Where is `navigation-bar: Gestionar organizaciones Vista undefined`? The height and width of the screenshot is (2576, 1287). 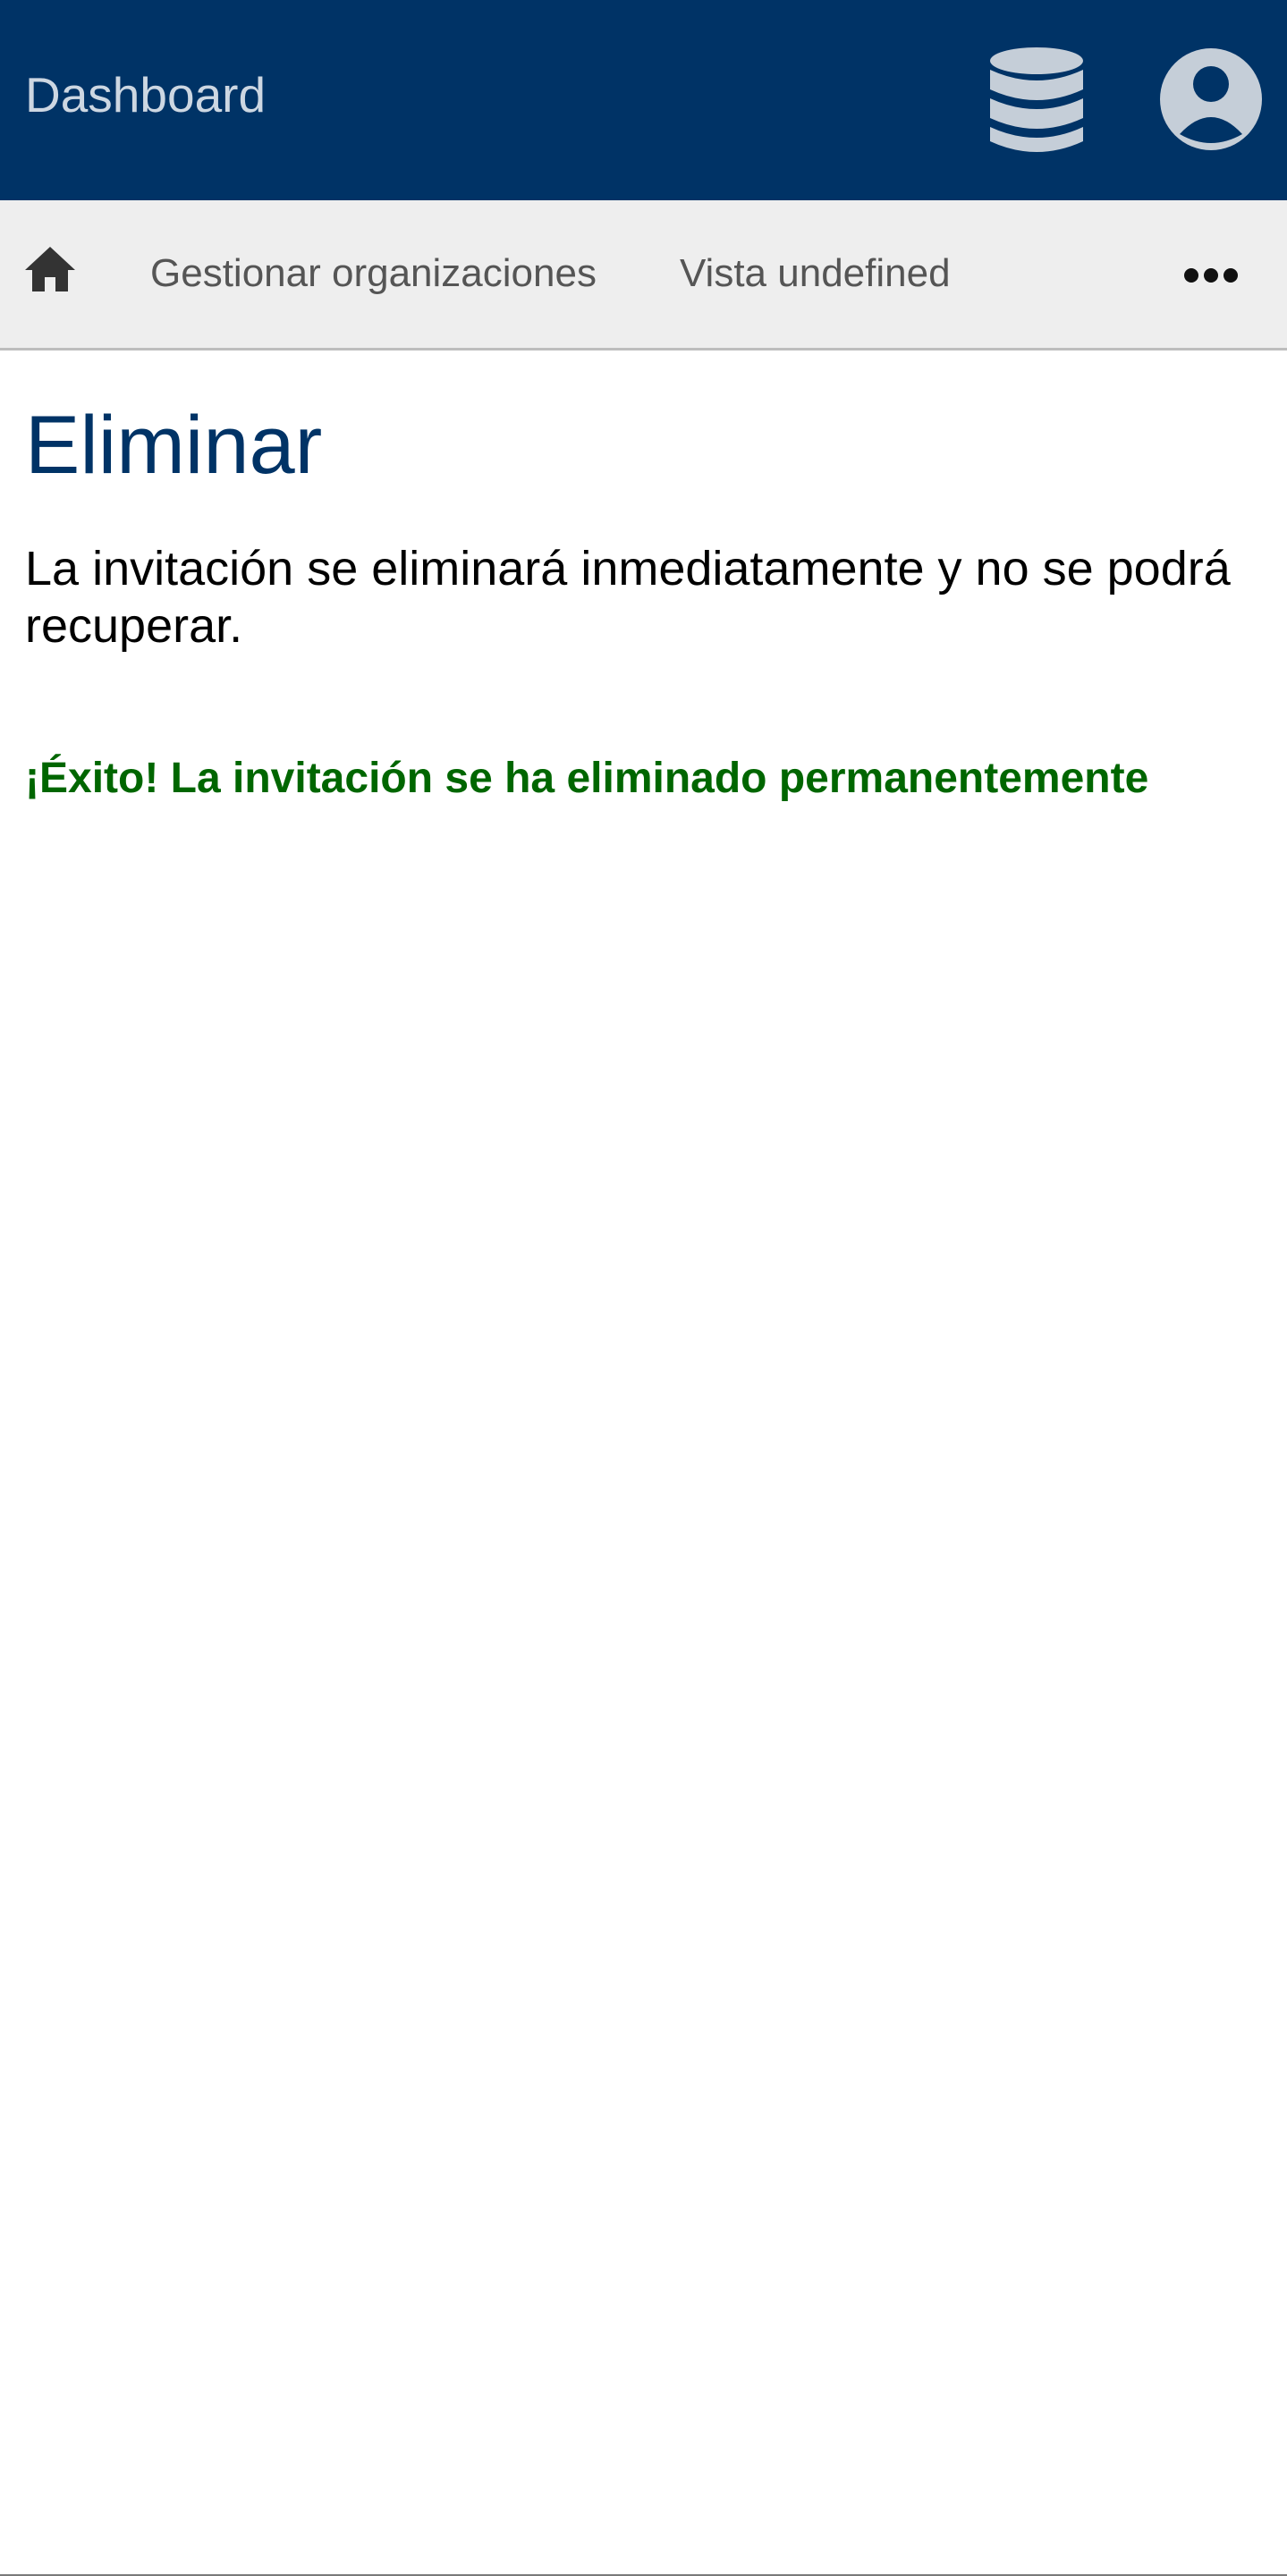 navigation-bar: Gestionar organizaciones Vista undefined is located at coordinates (643, 275).